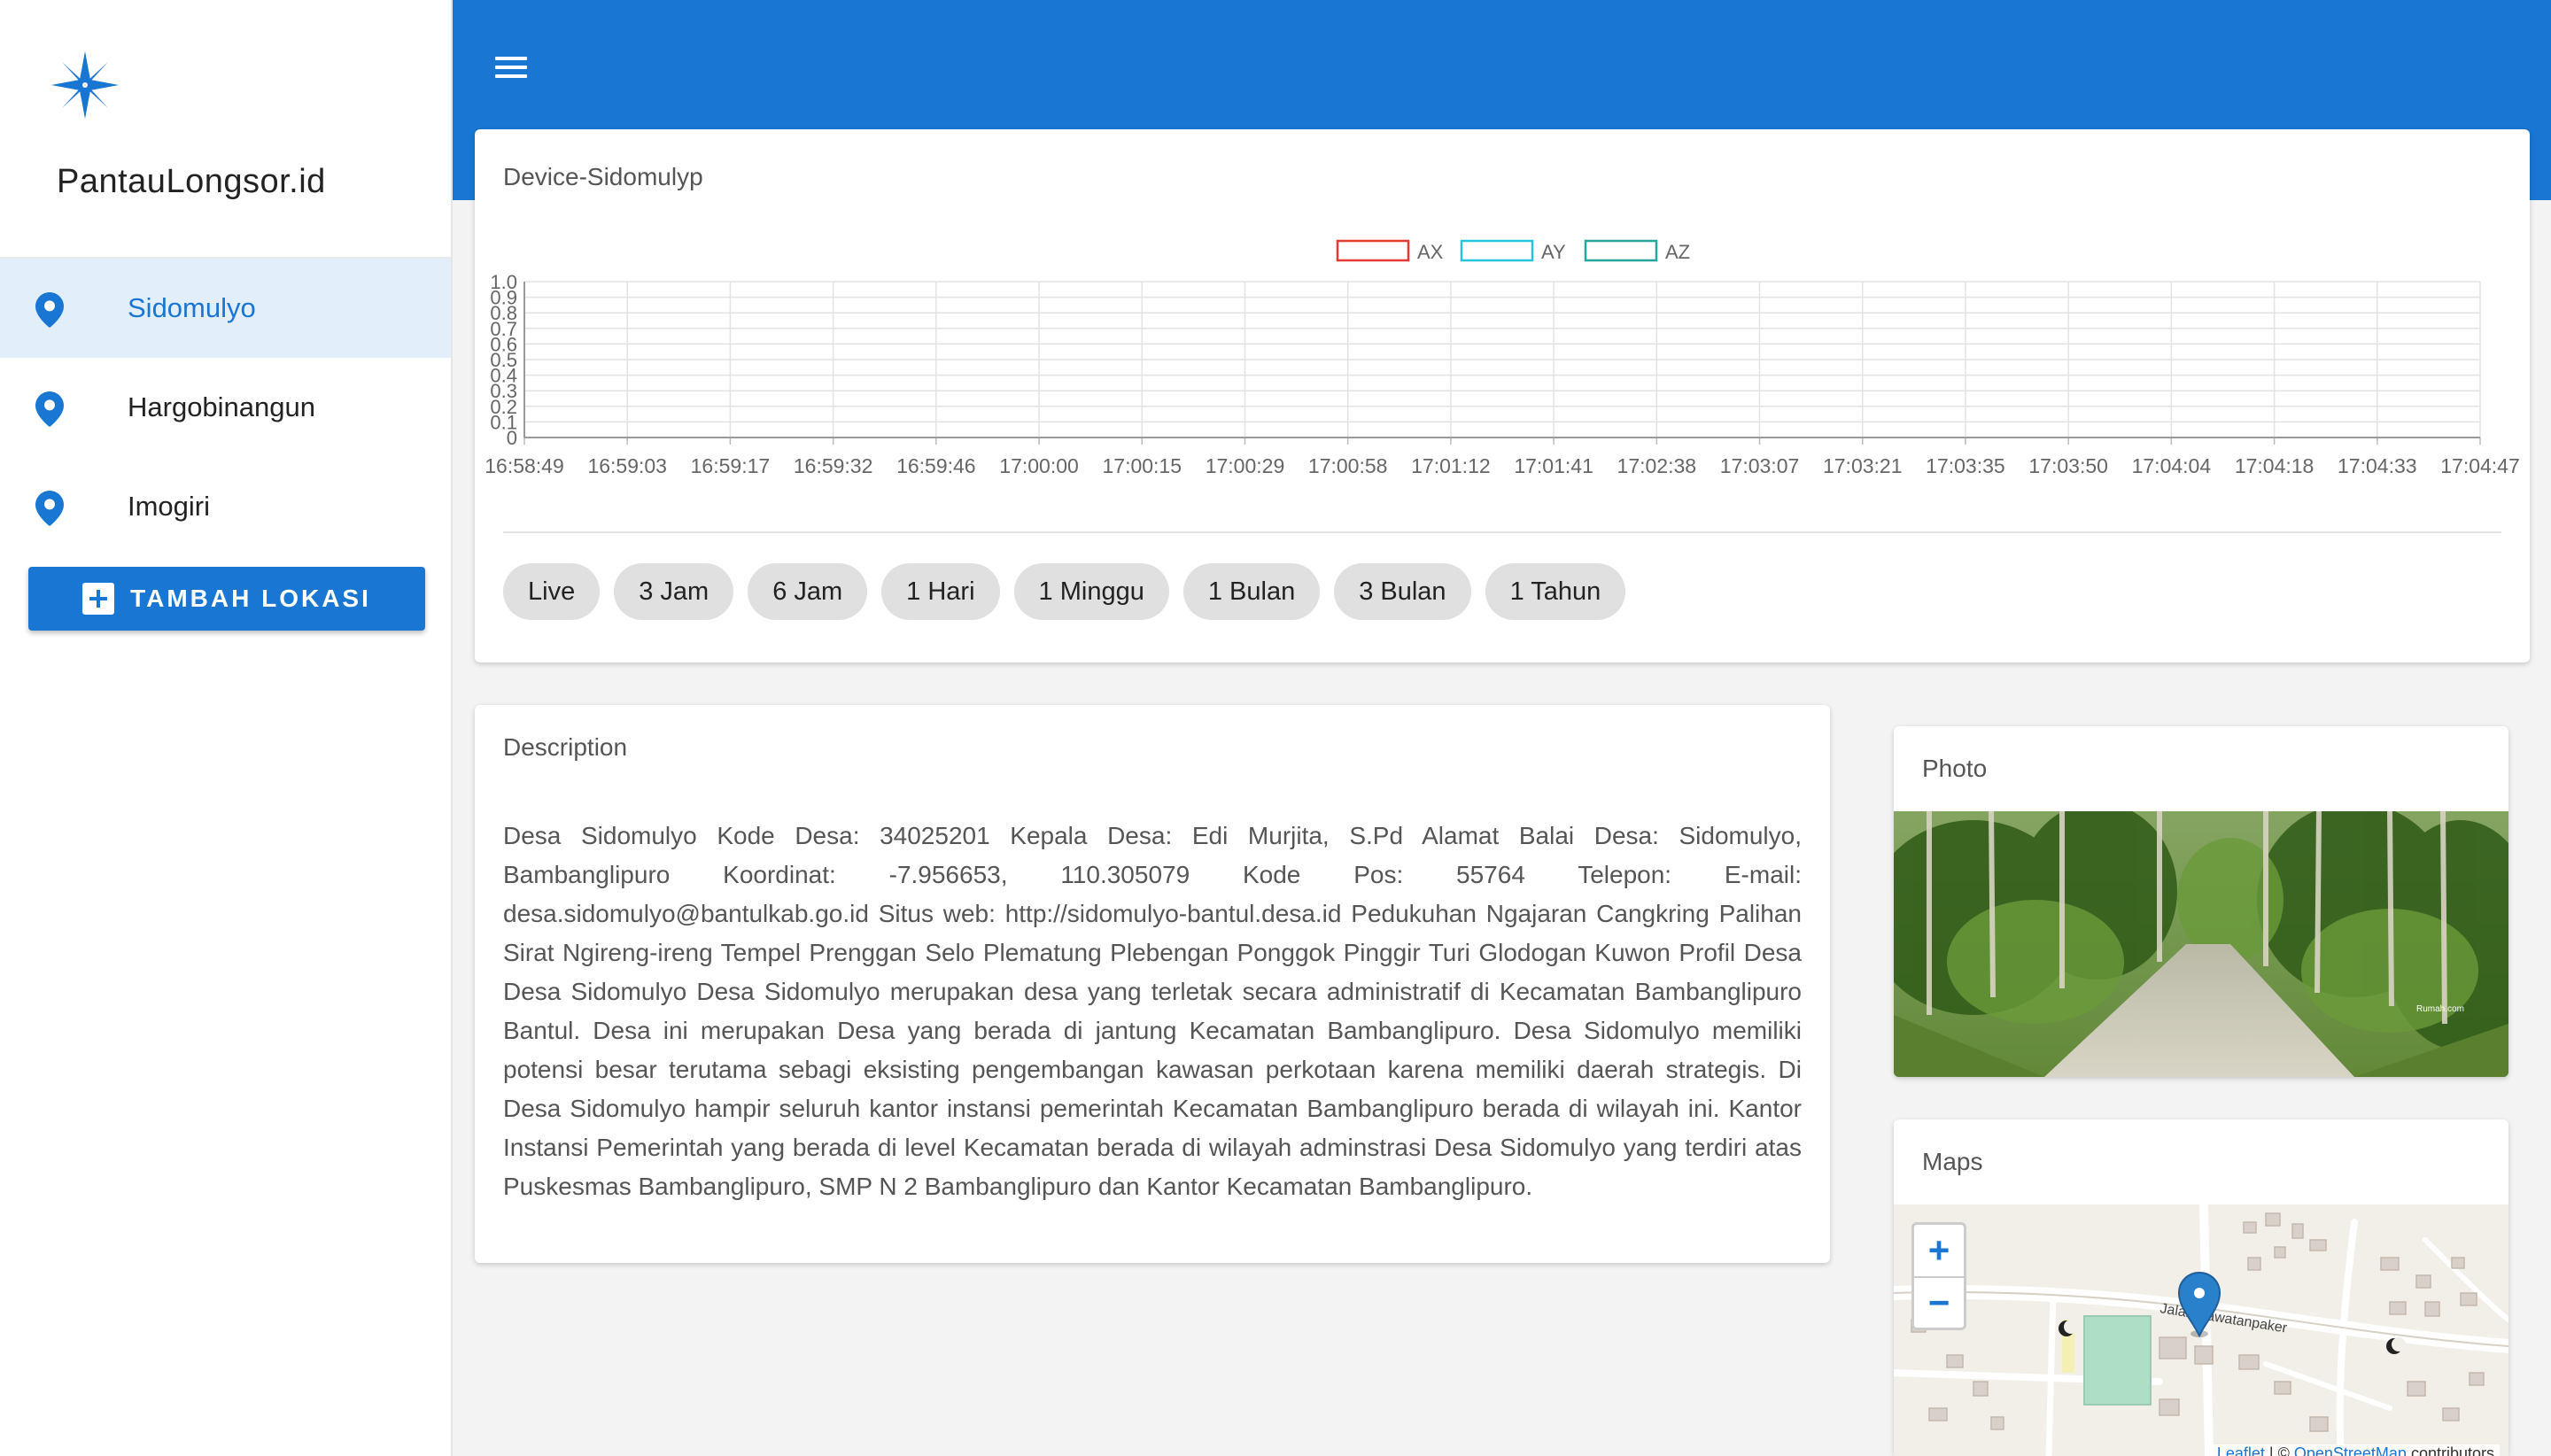  I want to click on x-tick-label: 17:02:38, so click(1657, 465).